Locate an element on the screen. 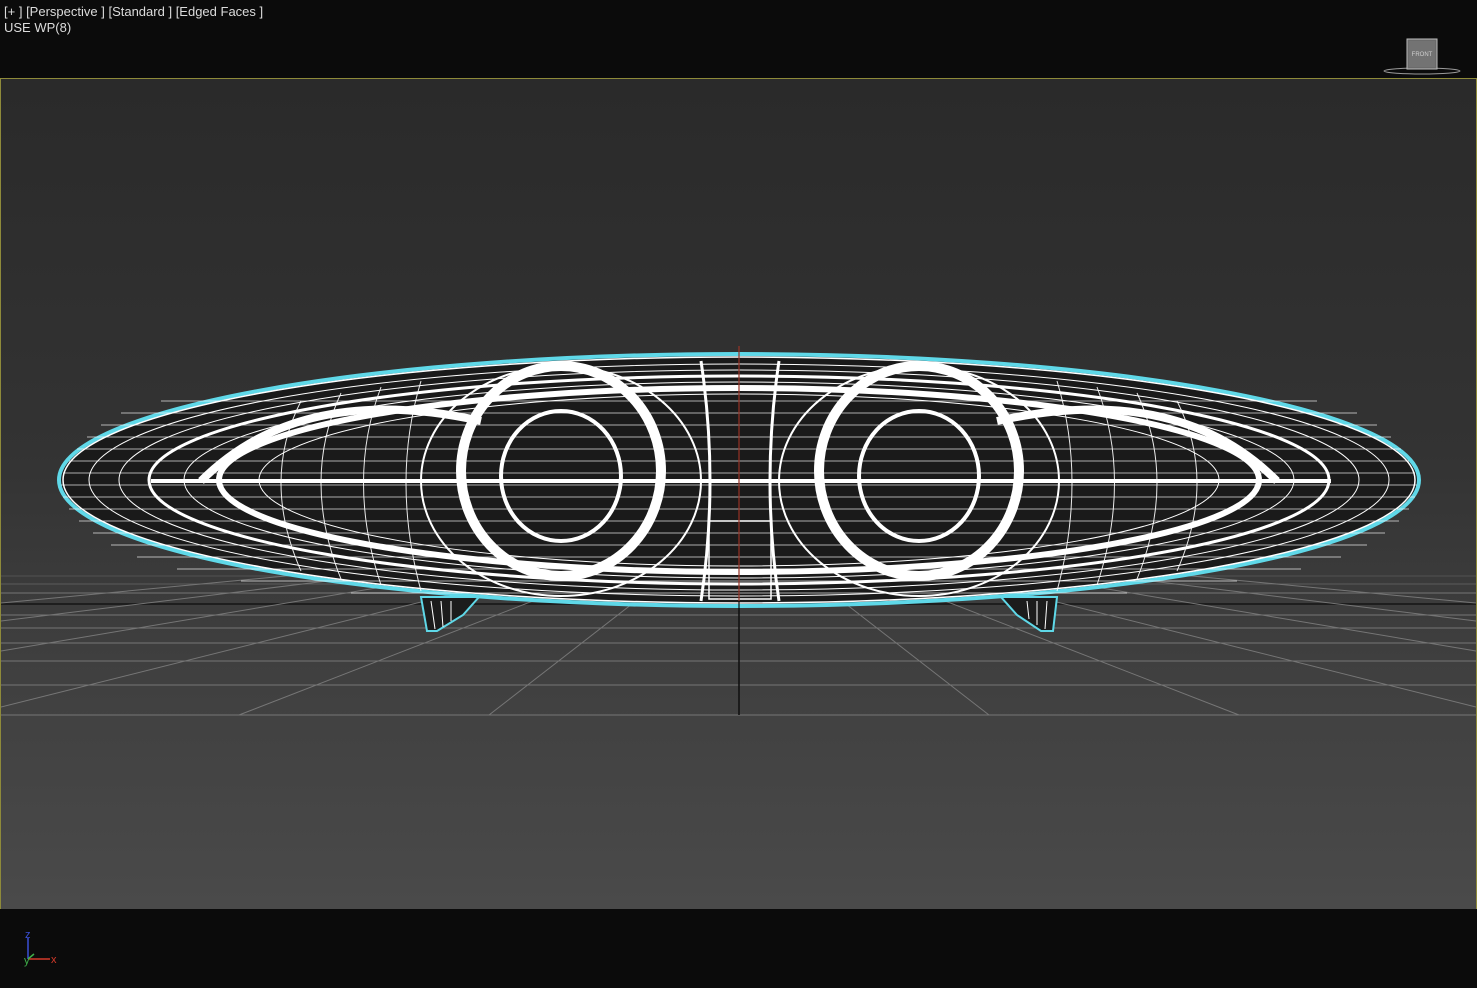  viewport-footer is located at coordinates (738, 948).